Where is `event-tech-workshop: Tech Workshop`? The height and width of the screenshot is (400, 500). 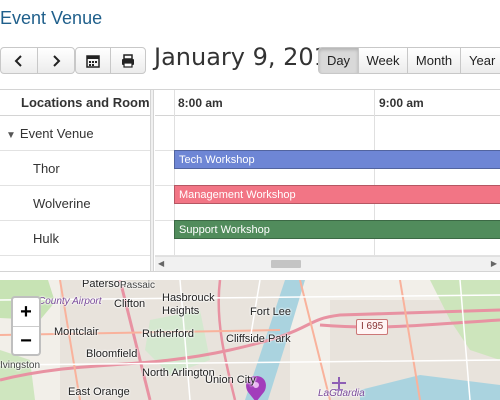 event-tech-workshop: Tech Workshop is located at coordinates (337, 159).